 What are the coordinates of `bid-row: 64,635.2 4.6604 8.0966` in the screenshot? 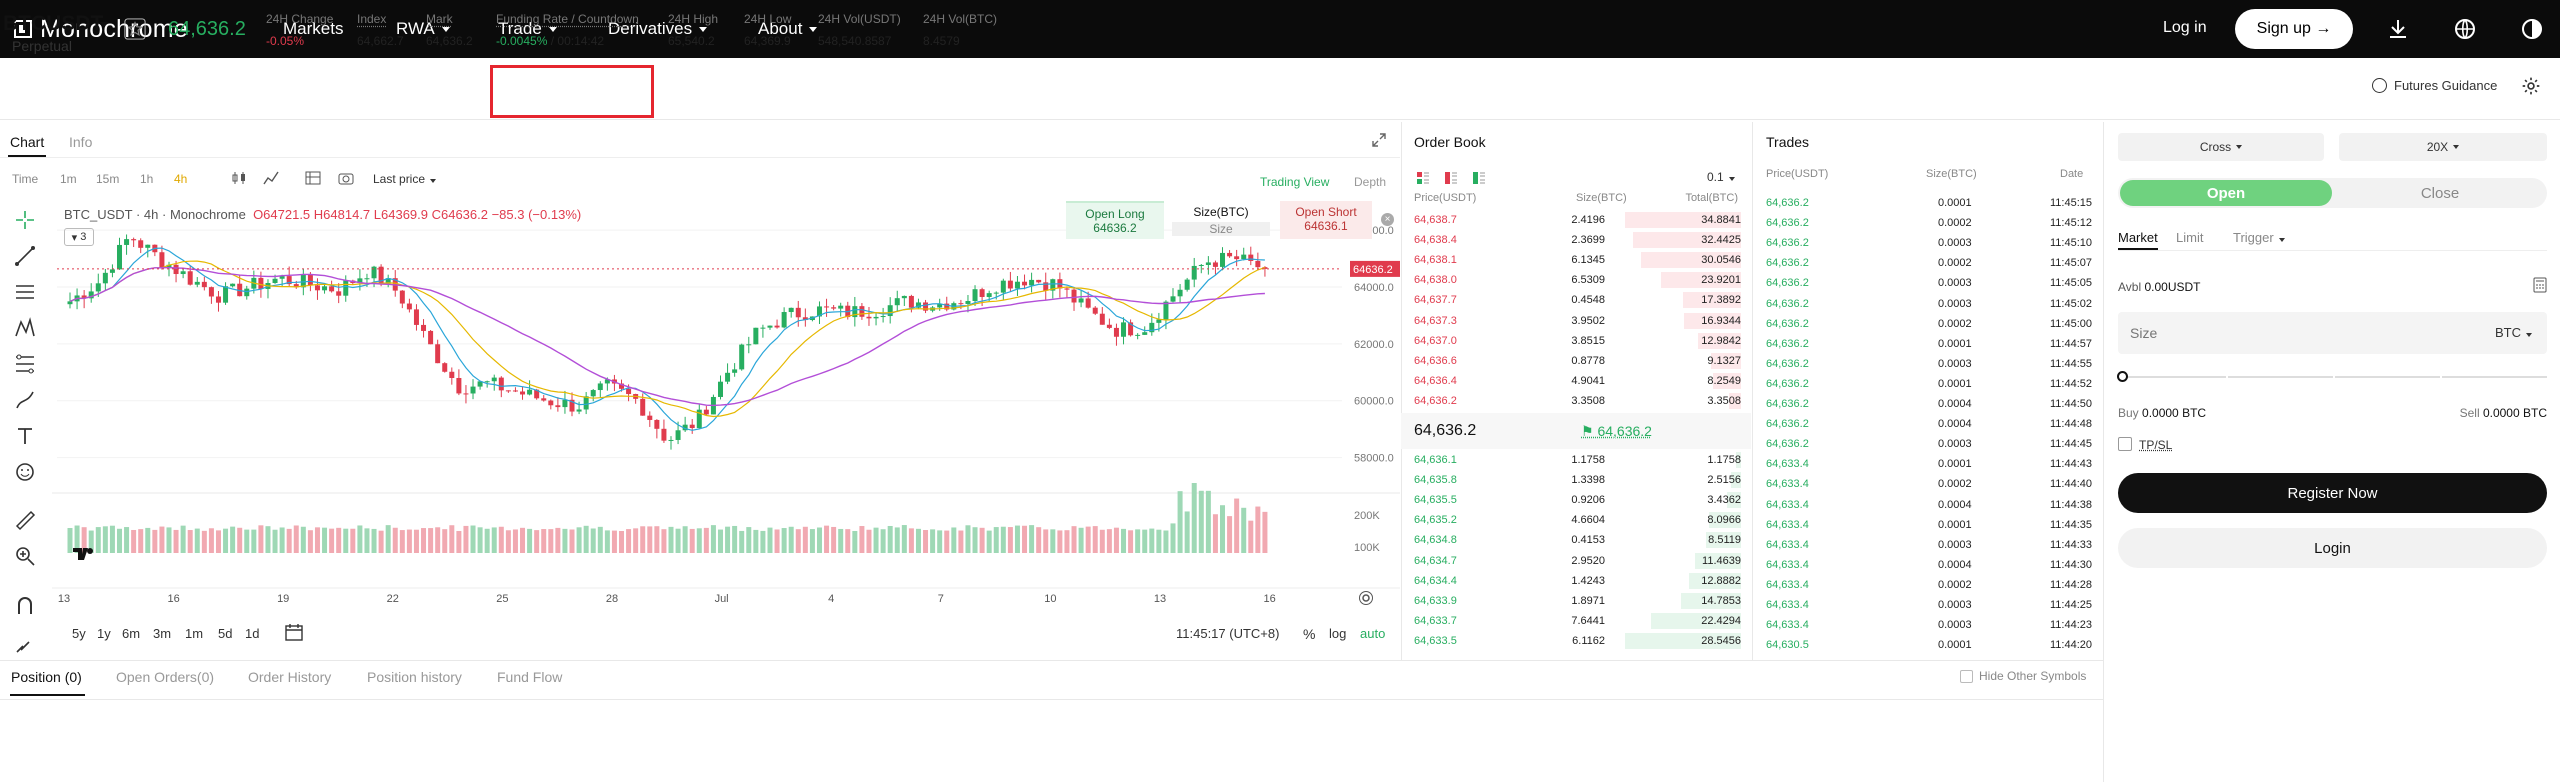 It's located at (1571, 520).